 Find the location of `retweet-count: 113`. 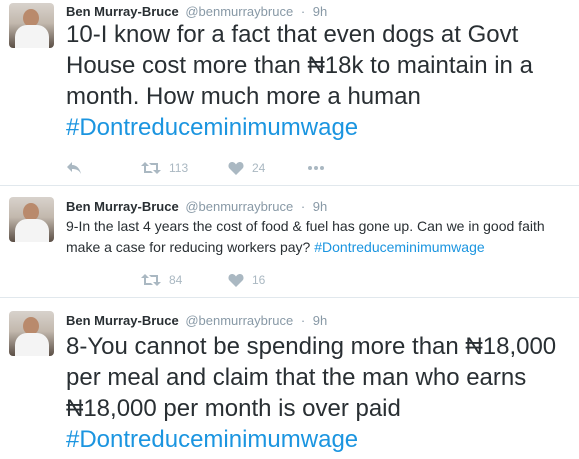

retweet-count: 113 is located at coordinates (179, 168).